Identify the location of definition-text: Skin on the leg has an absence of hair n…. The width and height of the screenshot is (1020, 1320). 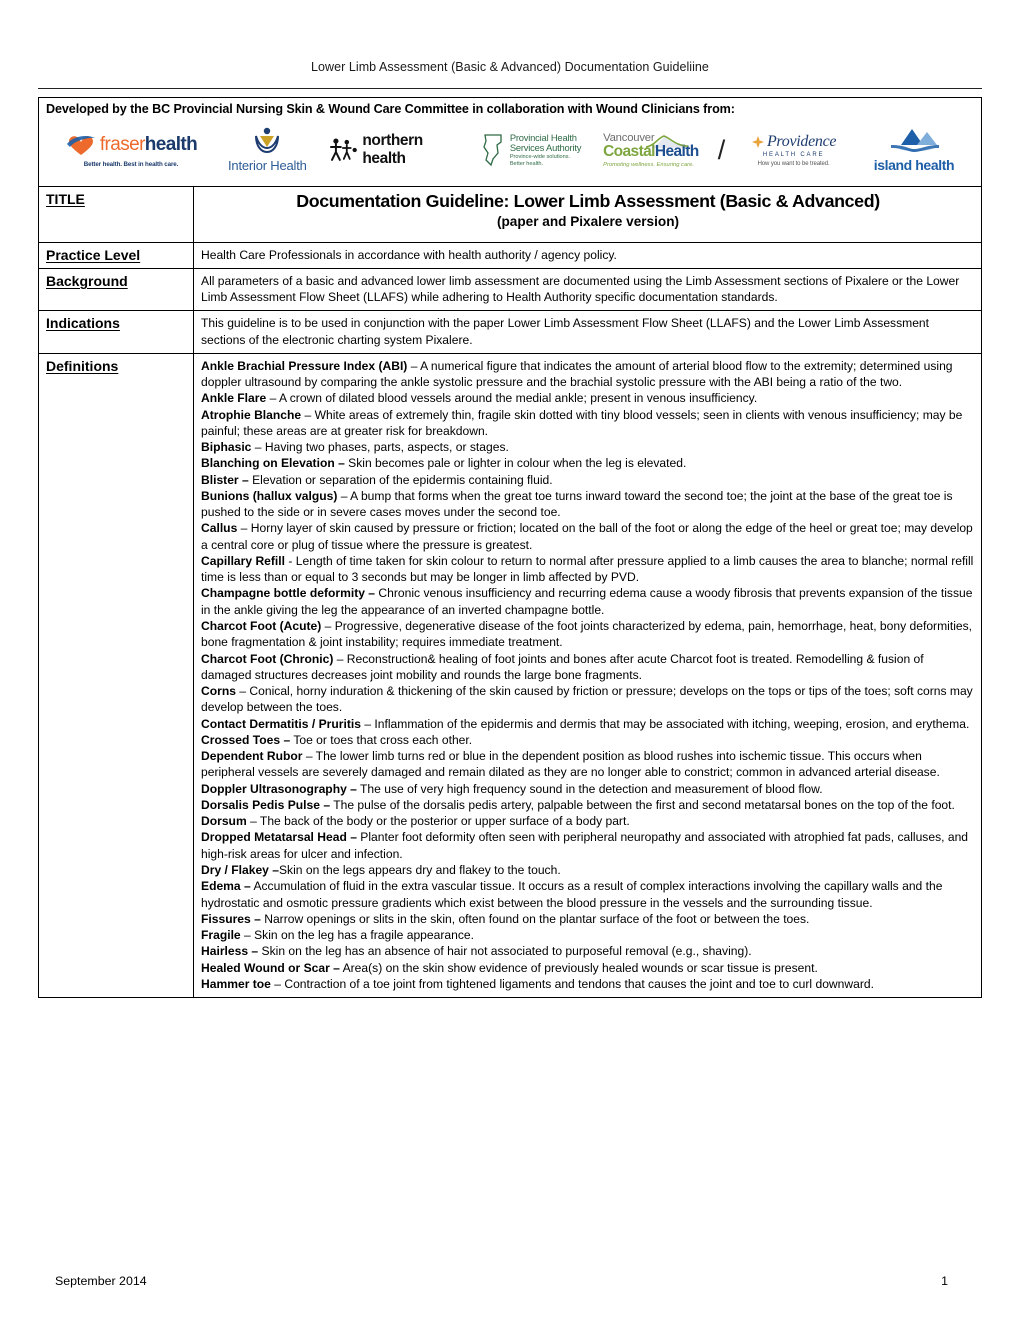
(505, 951).